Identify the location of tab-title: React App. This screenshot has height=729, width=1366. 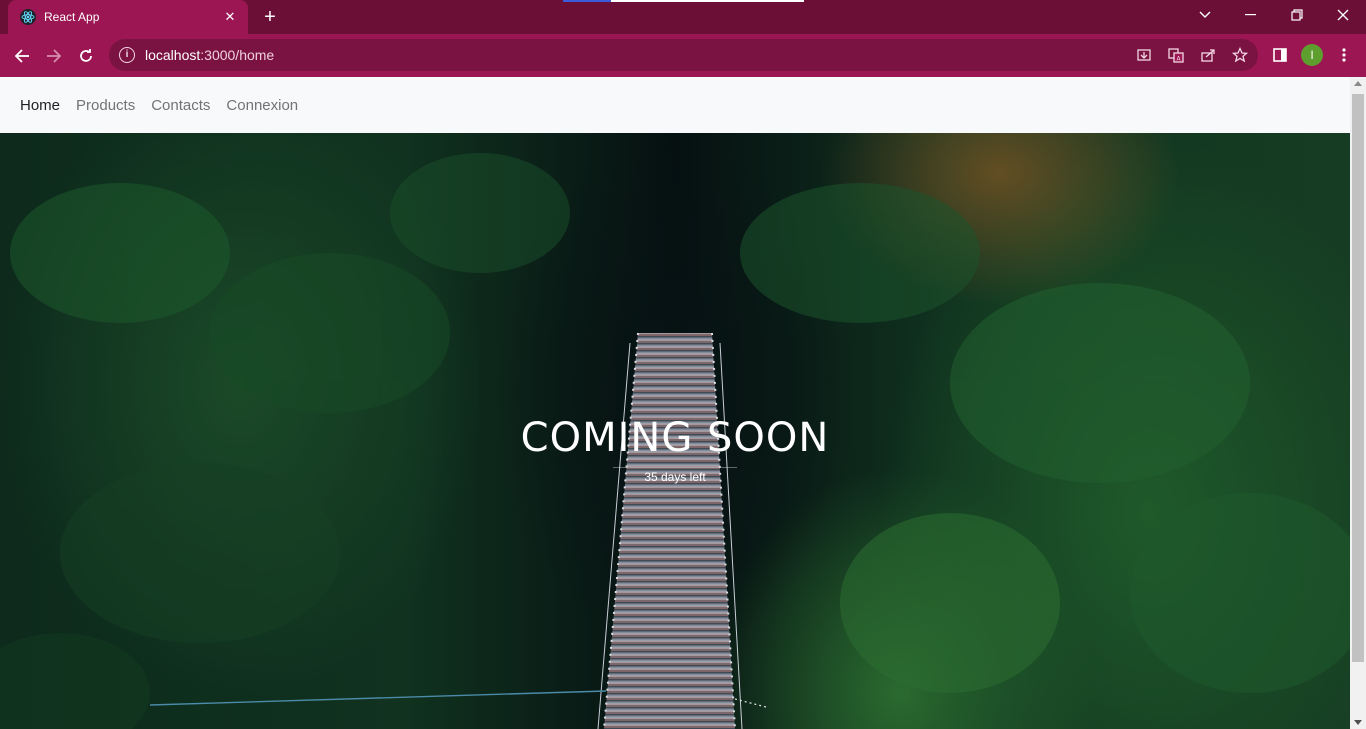
(72, 17).